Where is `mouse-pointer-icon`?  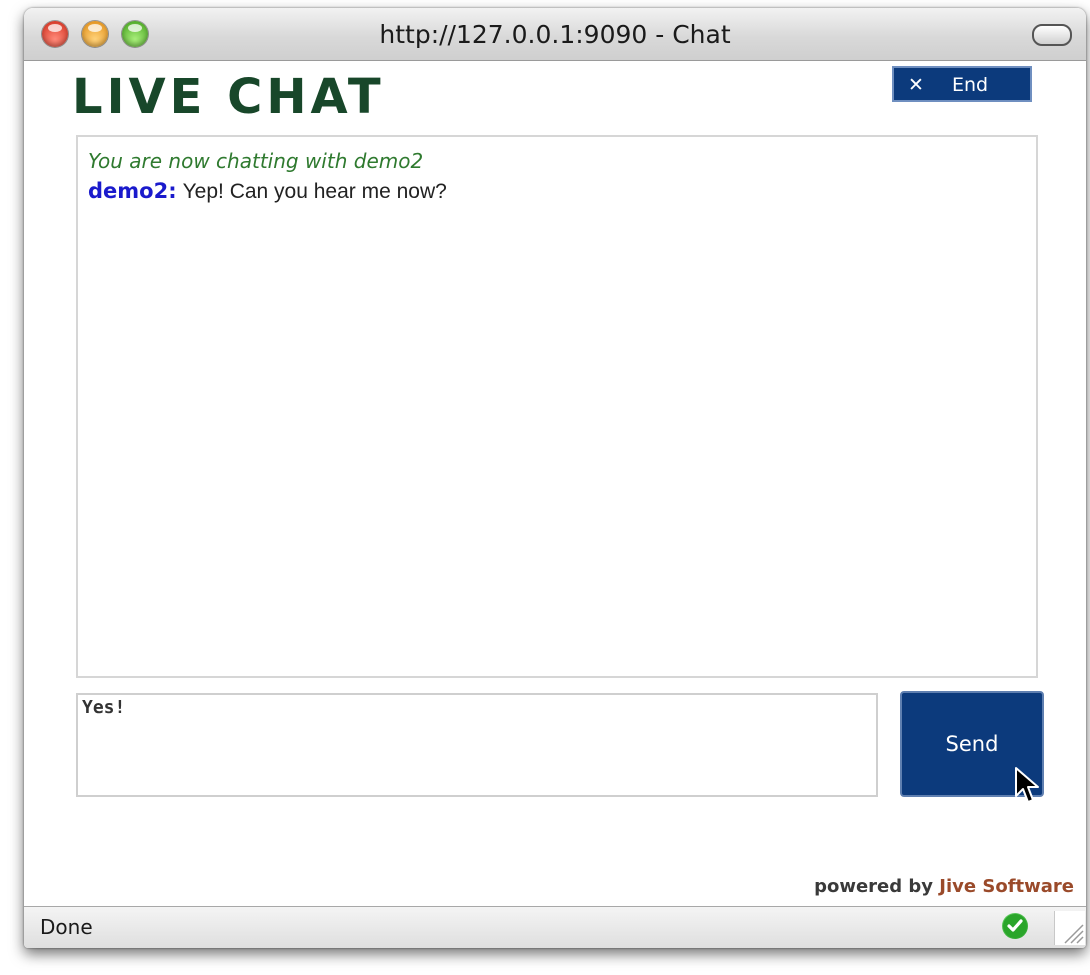
mouse-pointer-icon is located at coordinates (1027, 785).